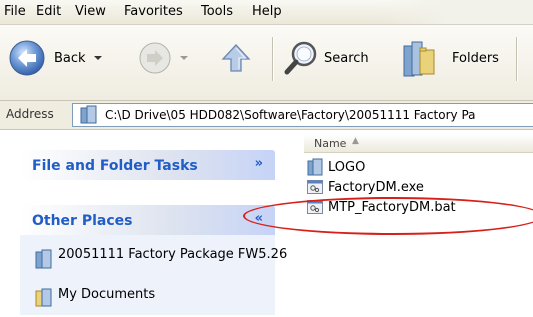 This screenshot has height=317, width=533. I want to click on other-places-header: Other Places «, so click(147, 220).